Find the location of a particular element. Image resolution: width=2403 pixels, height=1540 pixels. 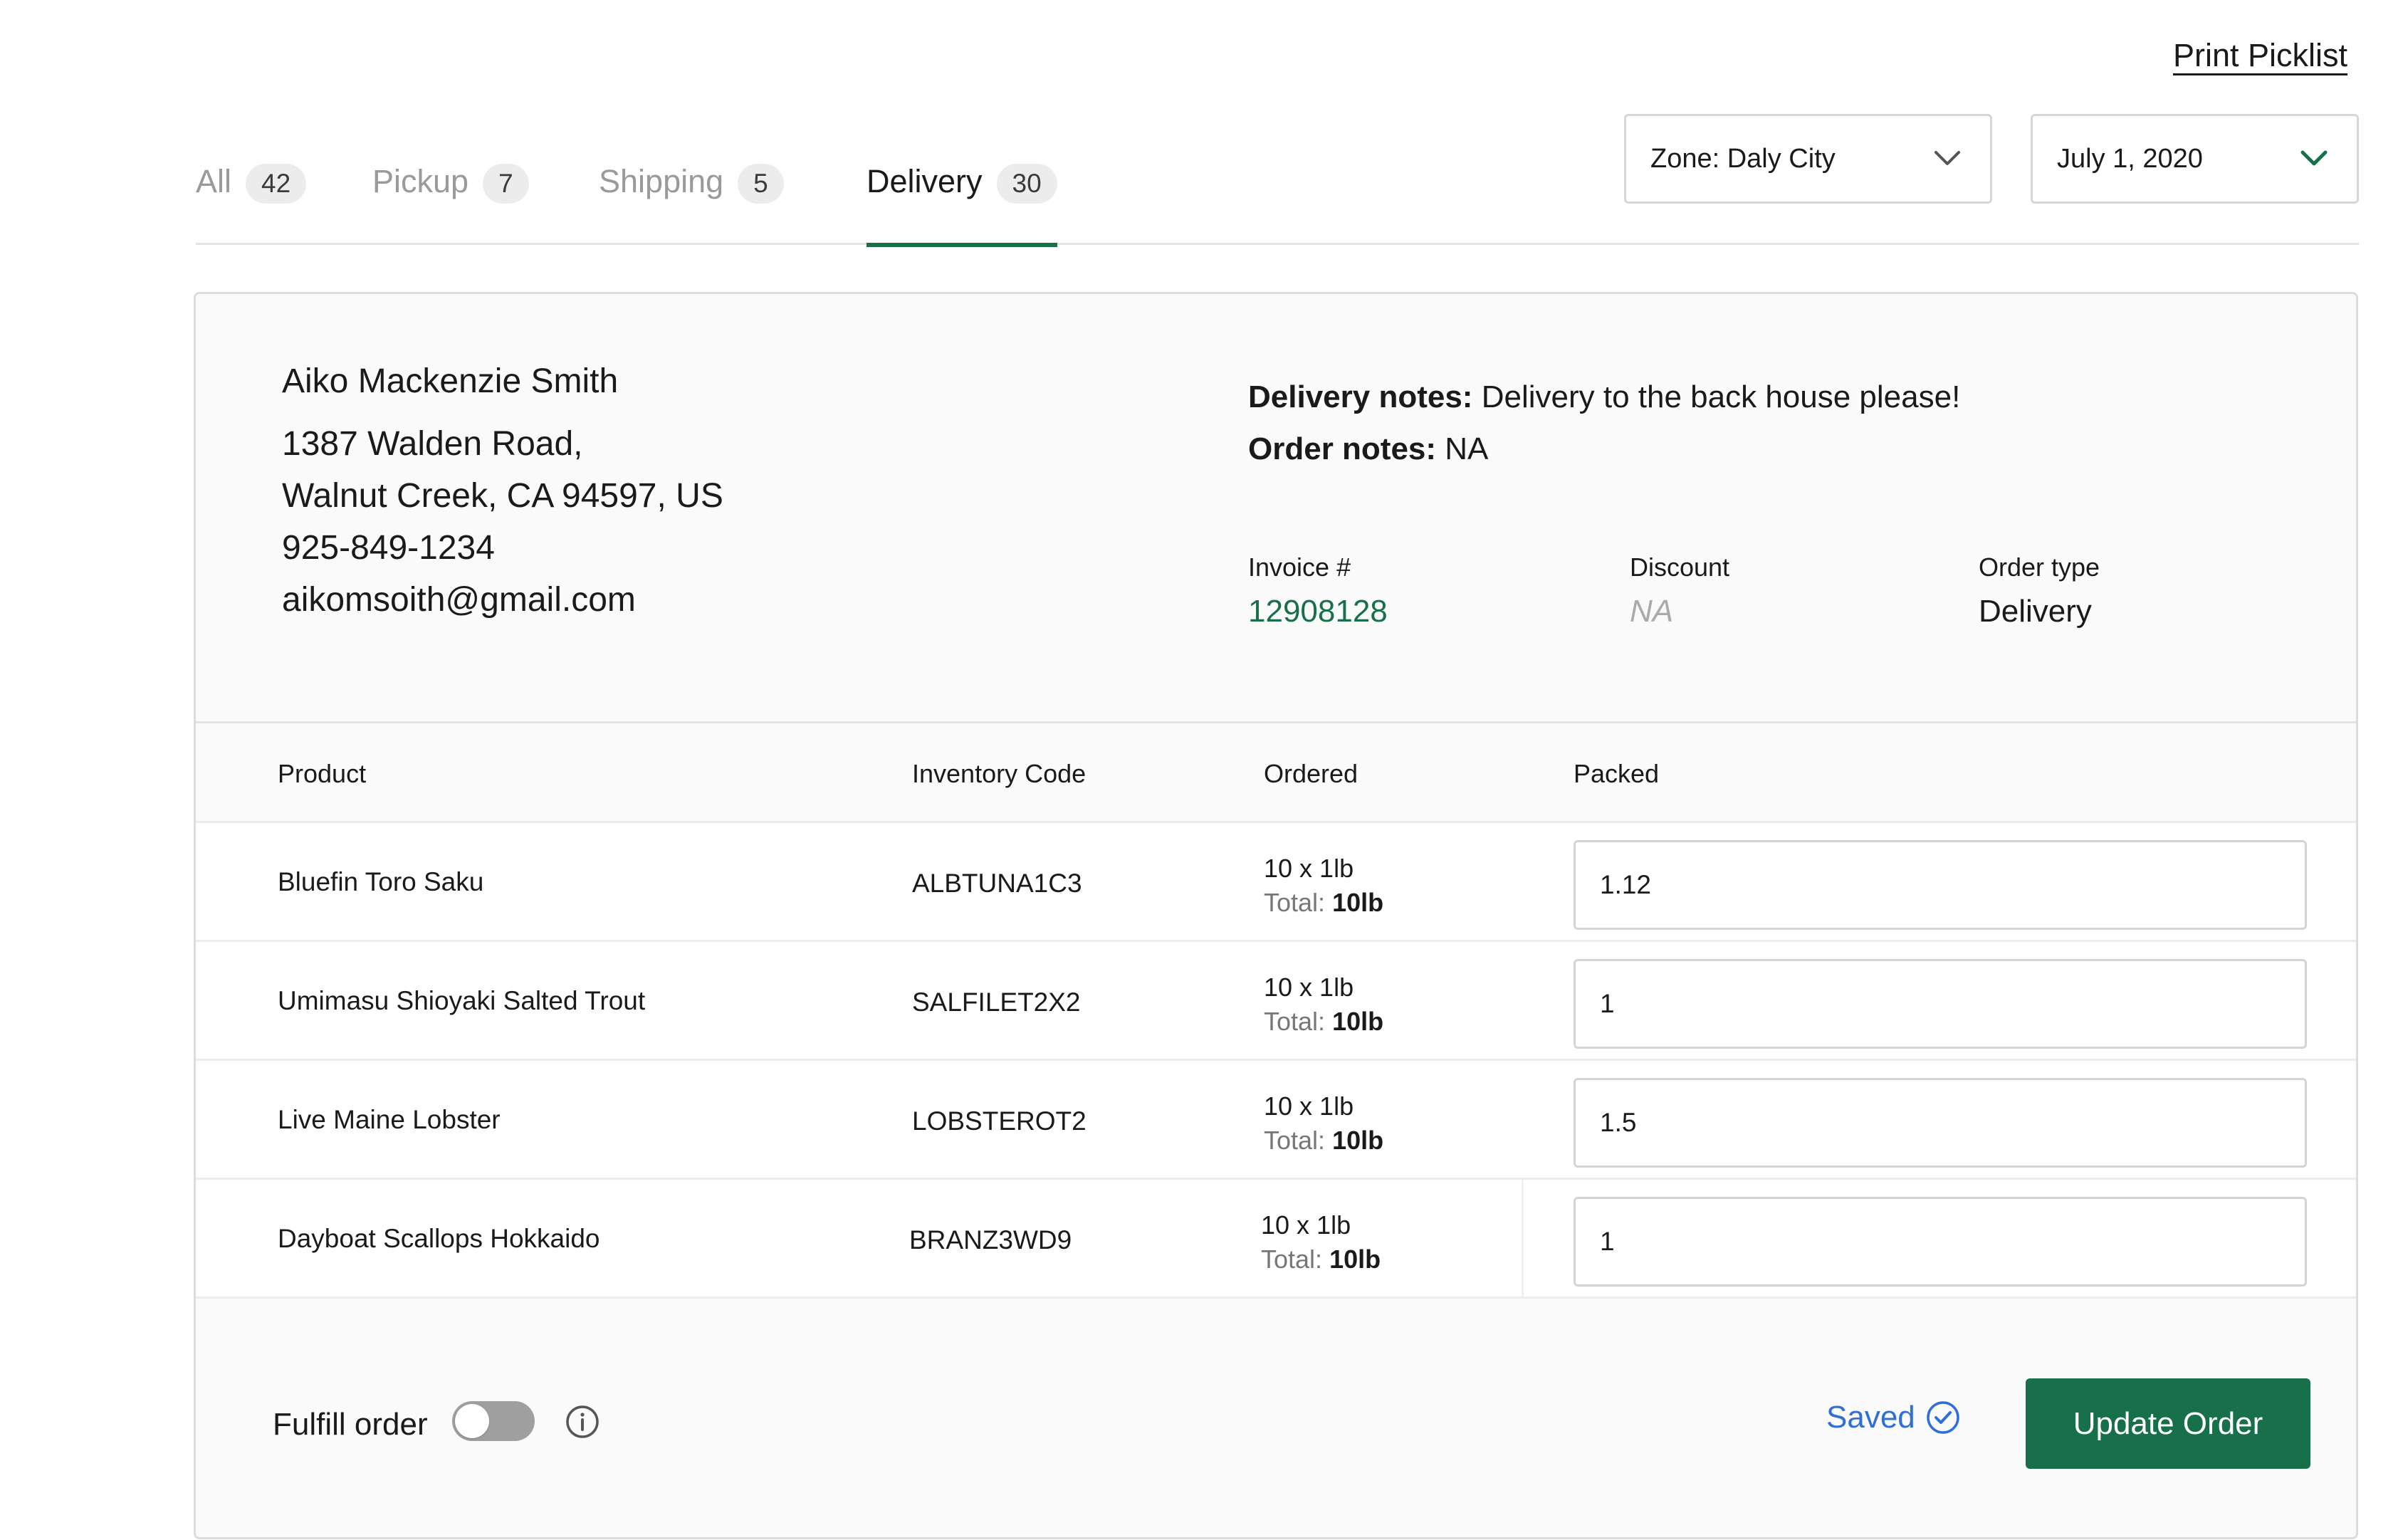

tab-label: All is located at coordinates (214, 181).